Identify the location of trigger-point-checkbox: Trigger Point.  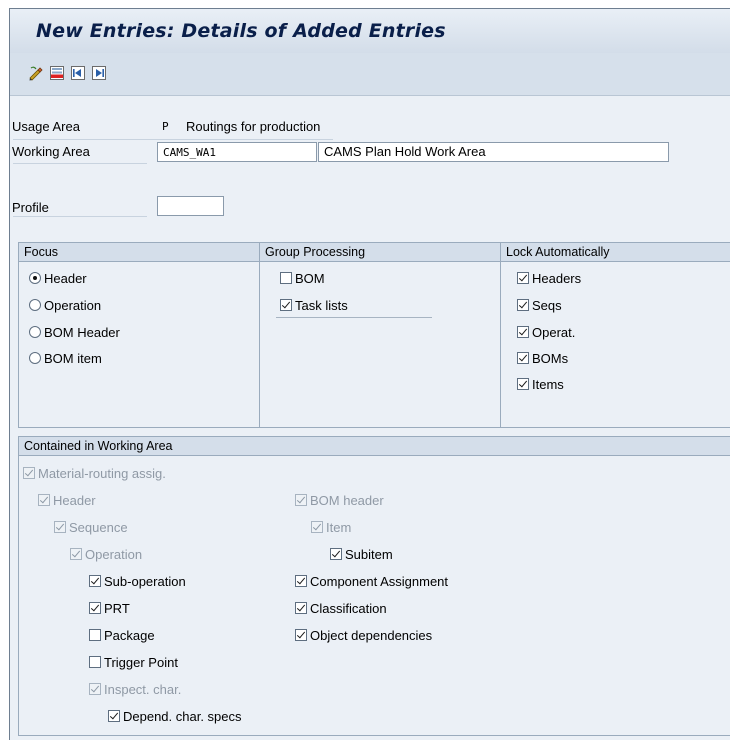
(133, 662).